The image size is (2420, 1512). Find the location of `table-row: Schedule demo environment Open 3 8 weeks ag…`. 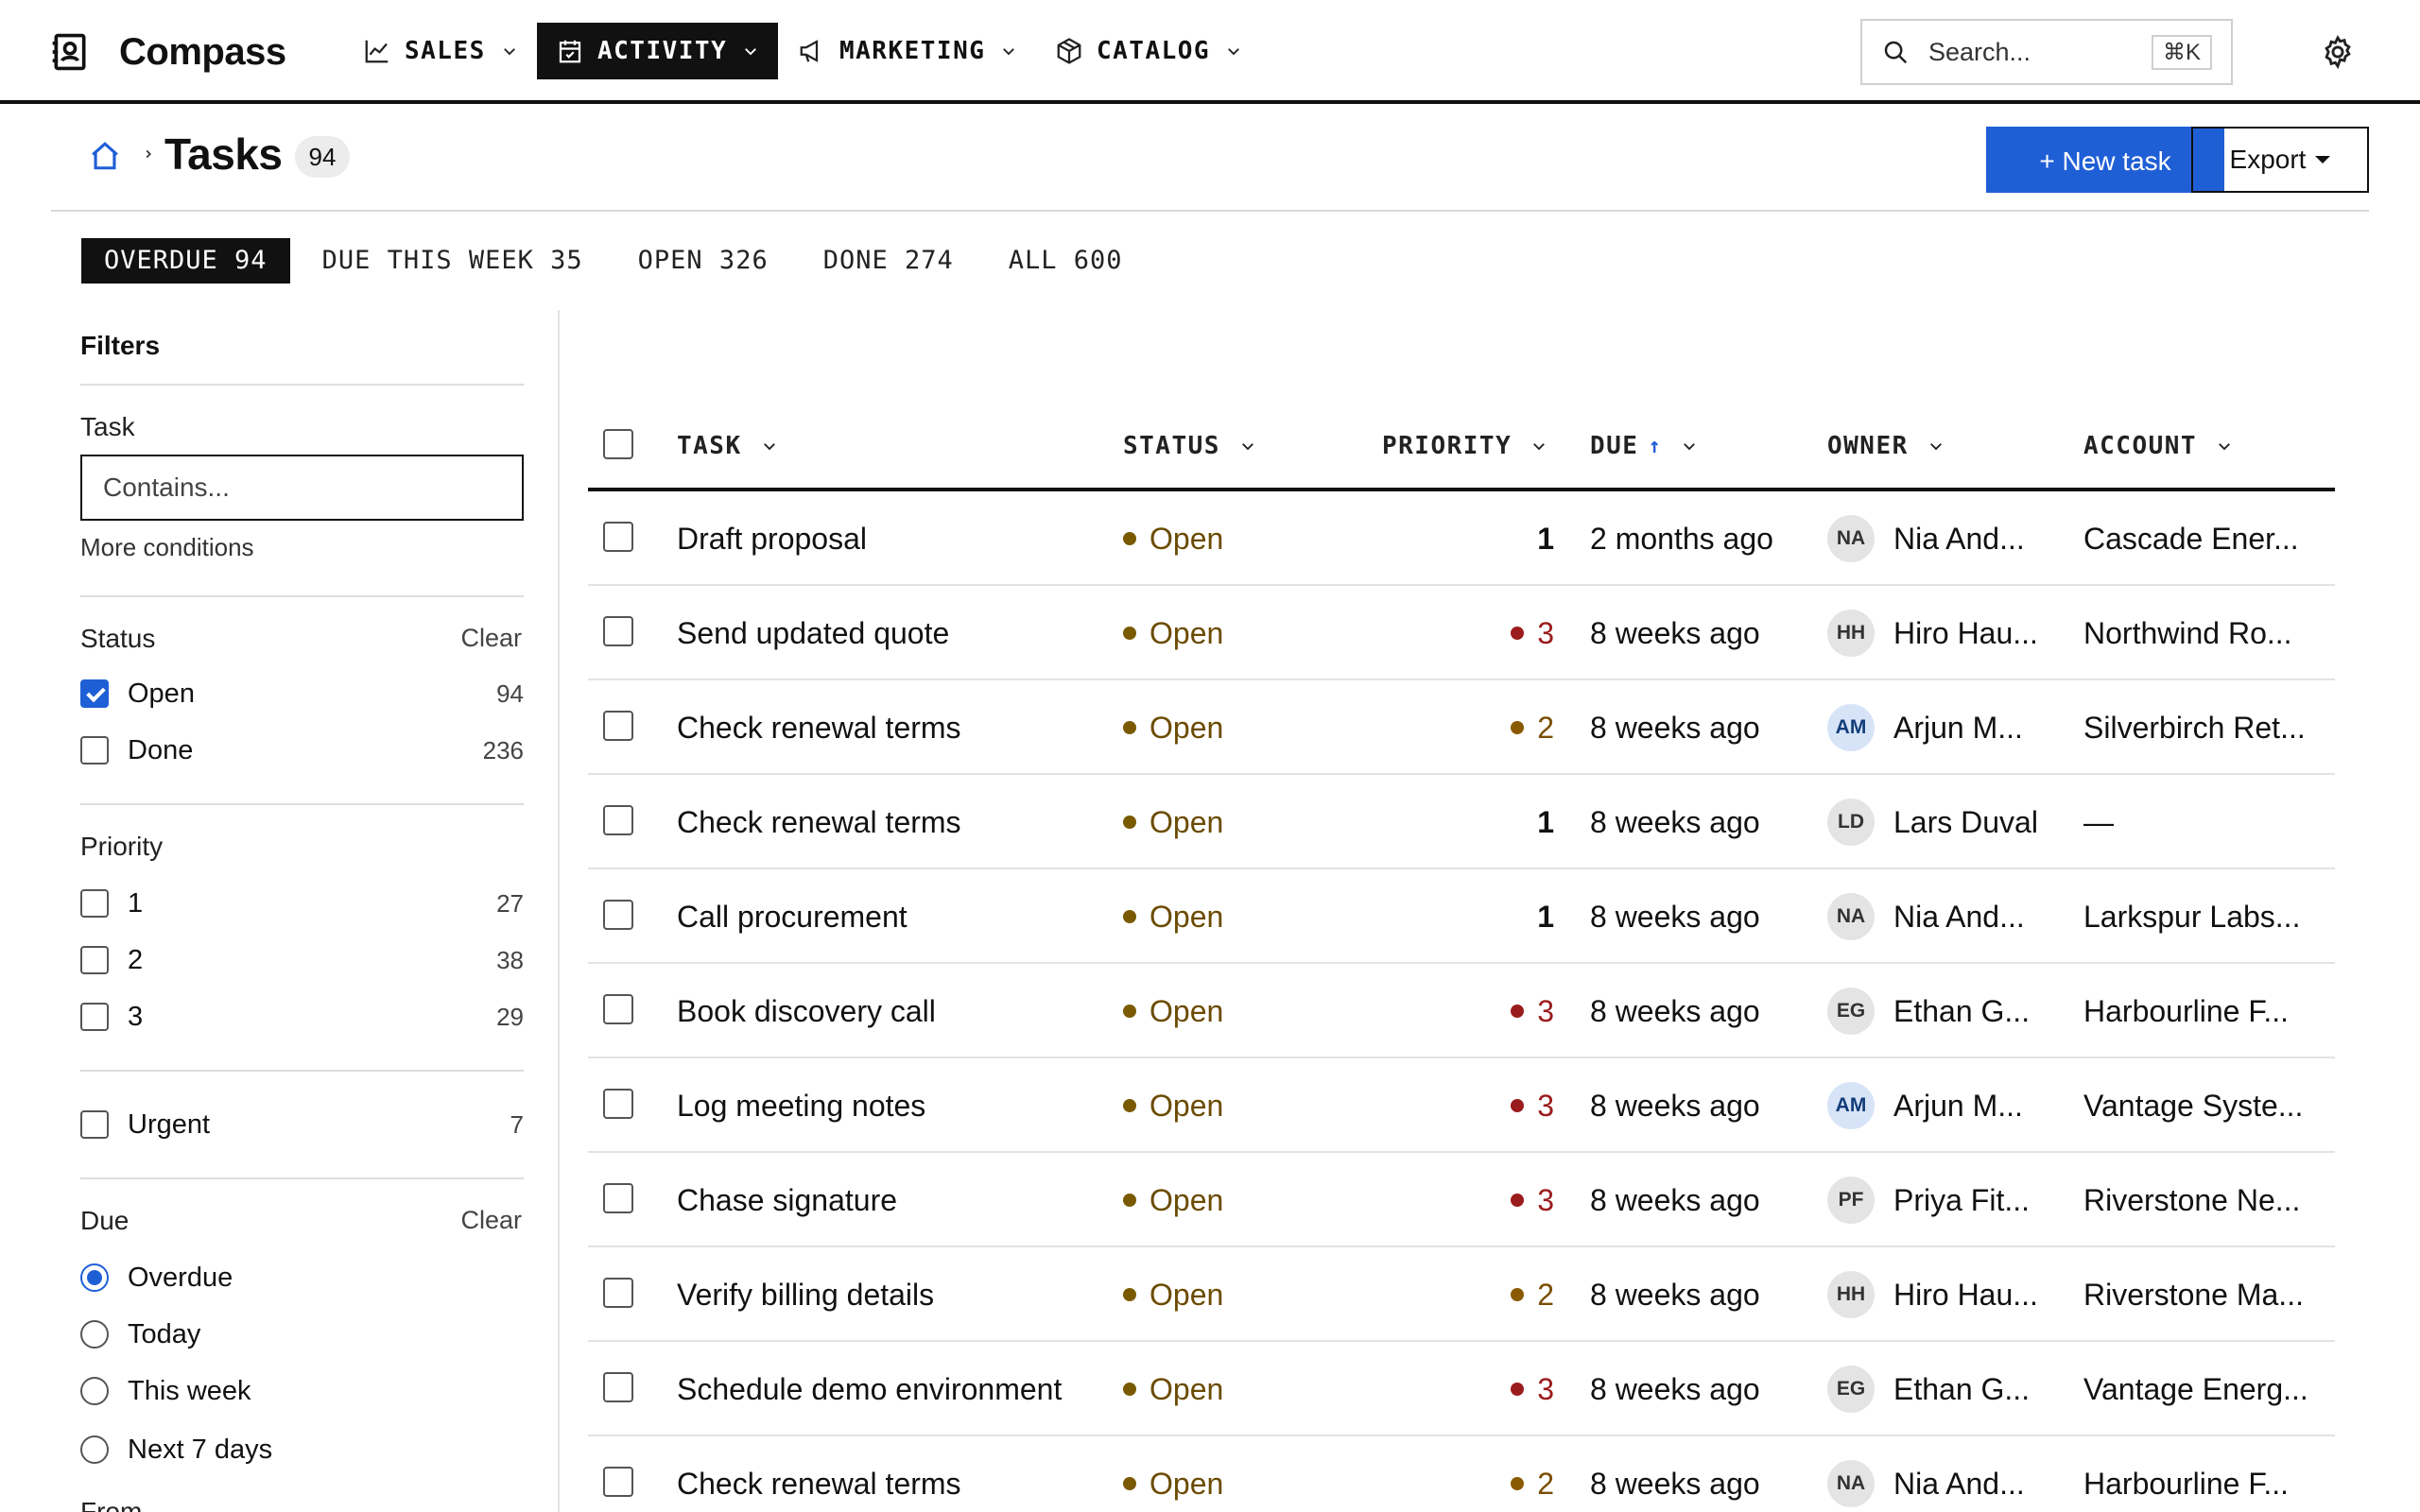

table-row: Schedule demo environment Open 3 8 weeks ag… is located at coordinates (1461, 1389).